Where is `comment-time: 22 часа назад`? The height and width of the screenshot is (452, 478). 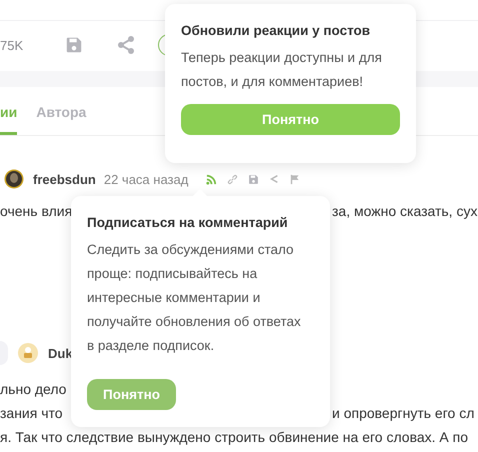
comment-time: 22 часа назад is located at coordinates (146, 179).